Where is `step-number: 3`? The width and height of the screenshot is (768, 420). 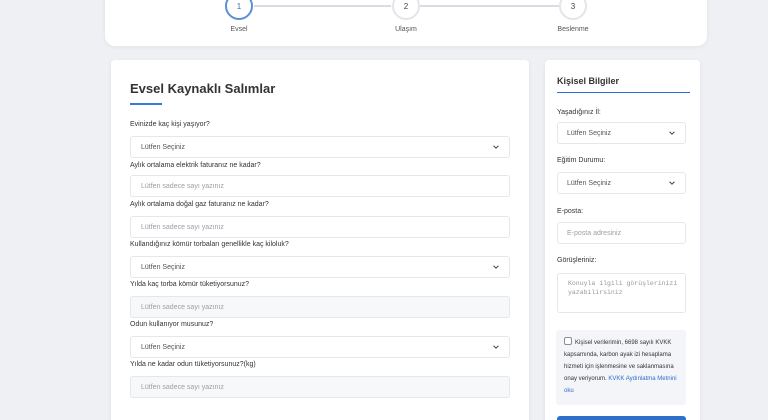 step-number: 3 is located at coordinates (573, 6).